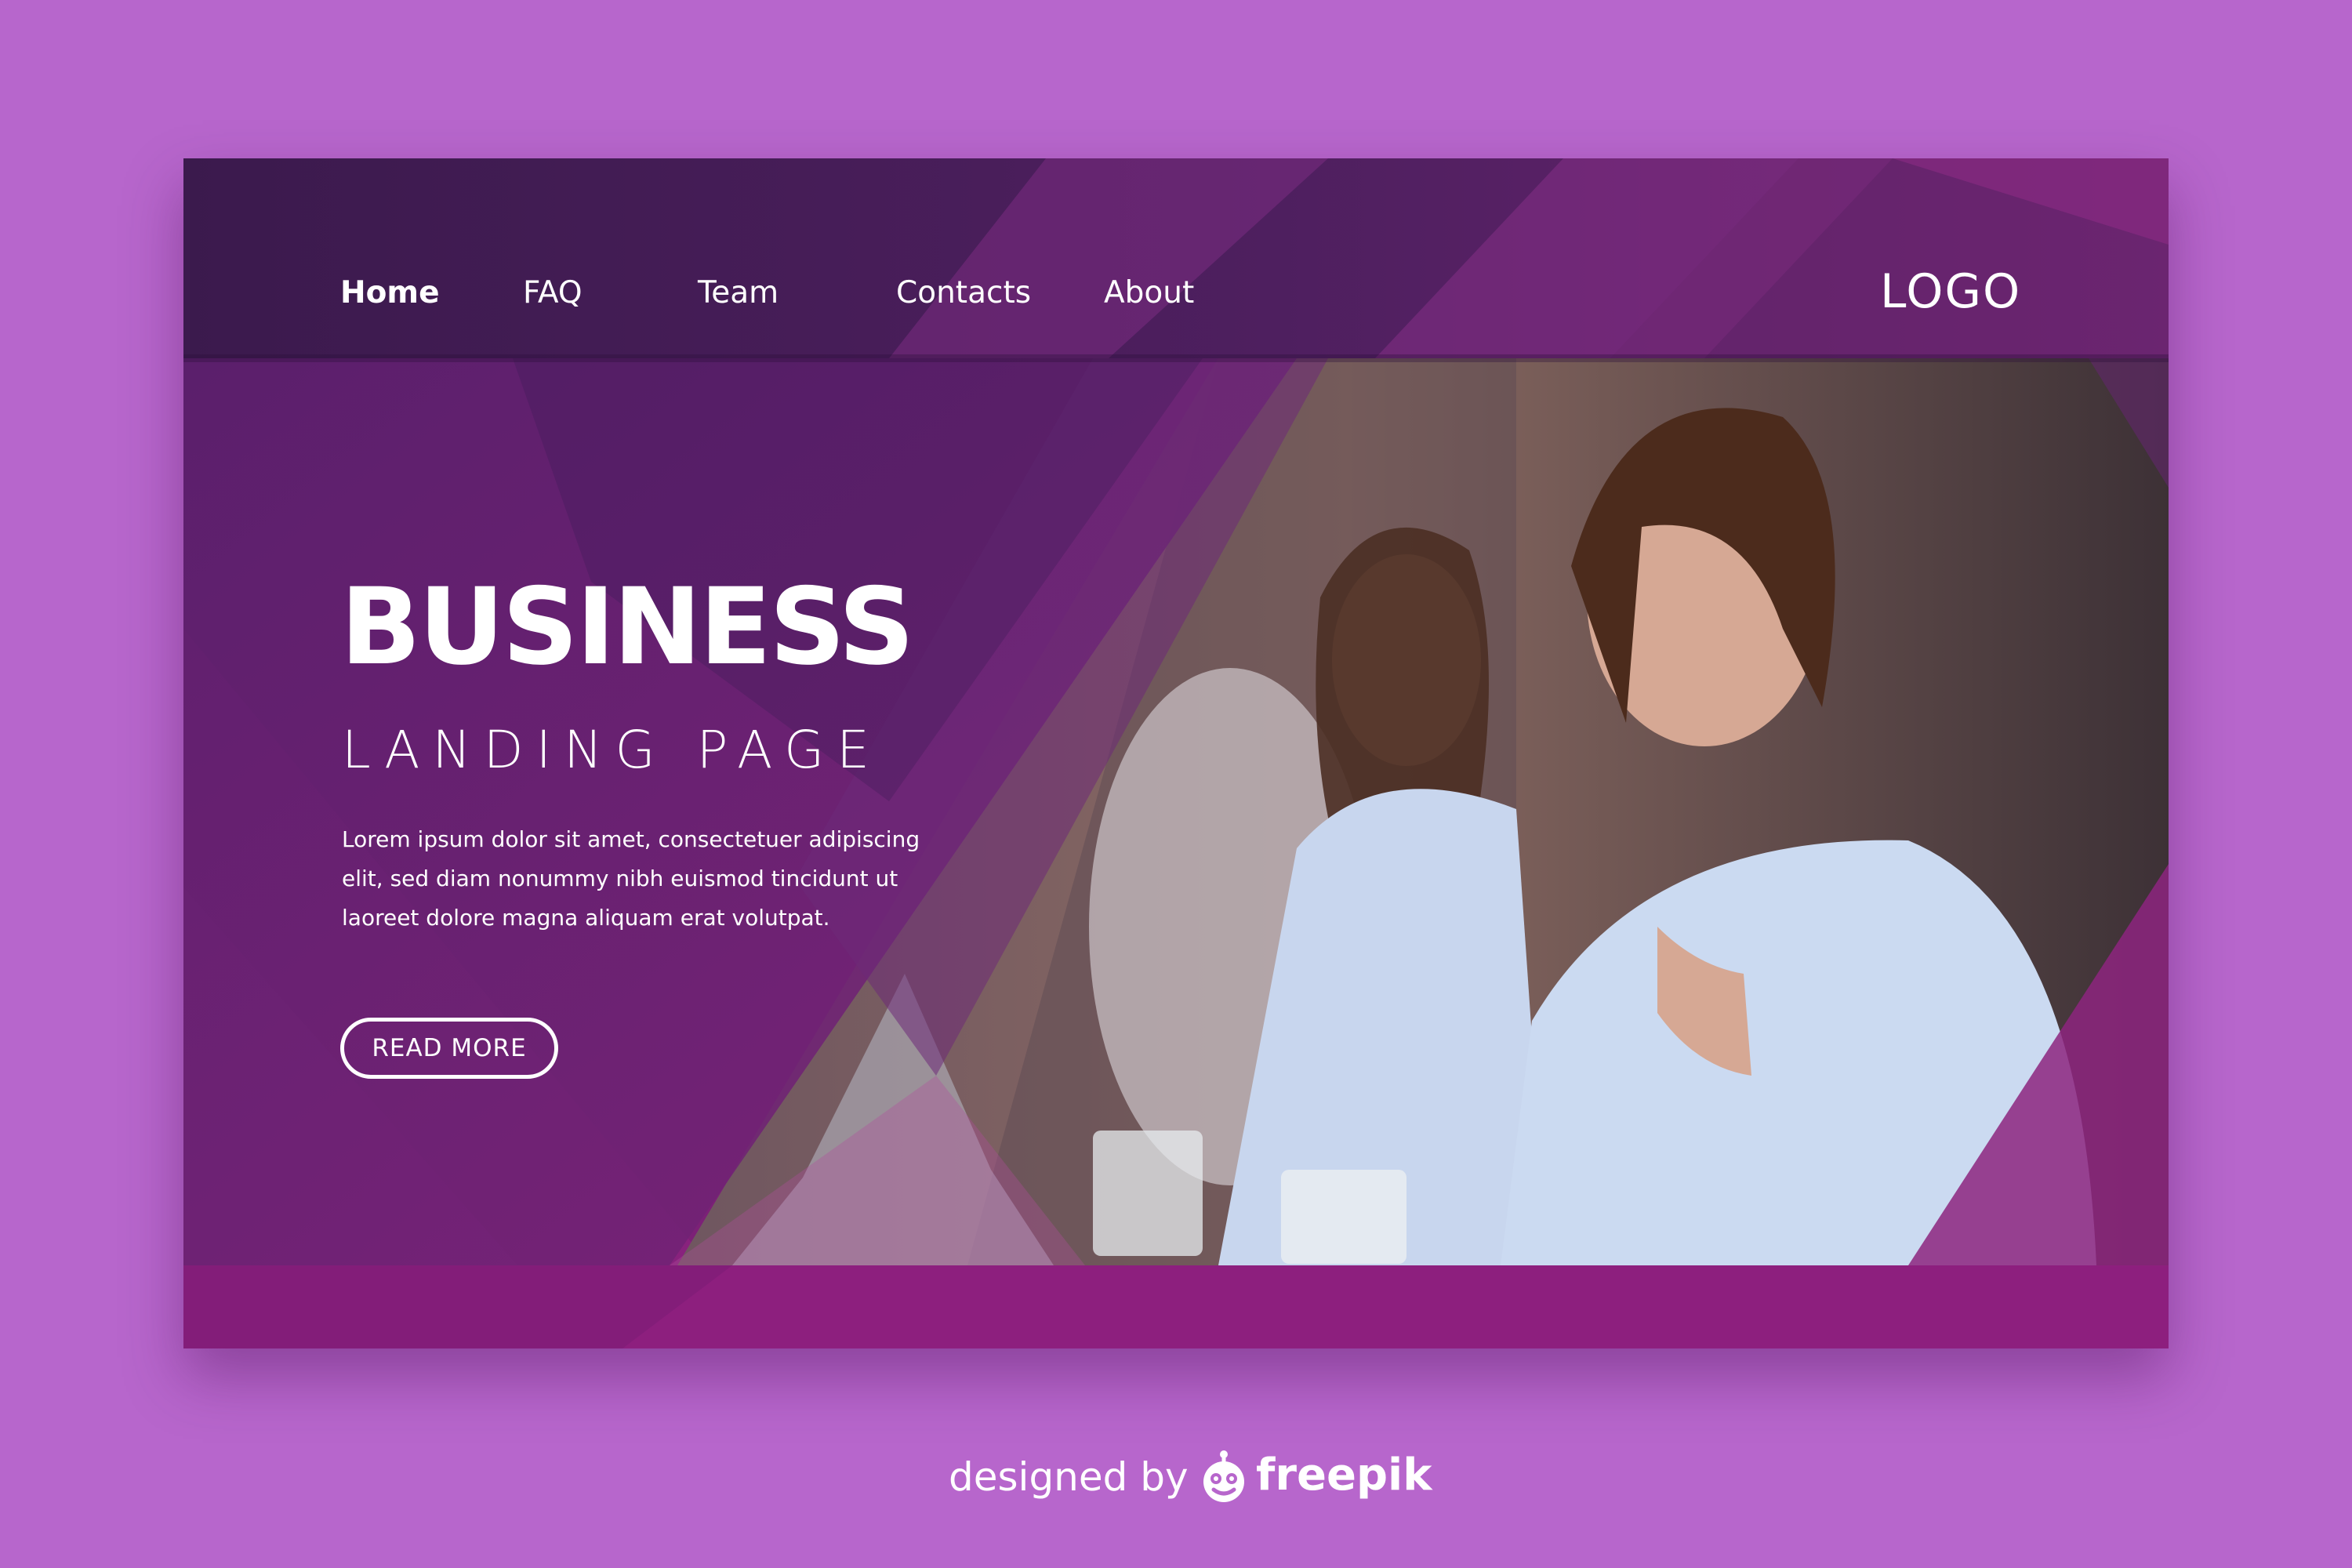 The height and width of the screenshot is (1568, 2352). Describe the element at coordinates (627, 626) in the screenshot. I see `hero-title: BUSINESS` at that location.